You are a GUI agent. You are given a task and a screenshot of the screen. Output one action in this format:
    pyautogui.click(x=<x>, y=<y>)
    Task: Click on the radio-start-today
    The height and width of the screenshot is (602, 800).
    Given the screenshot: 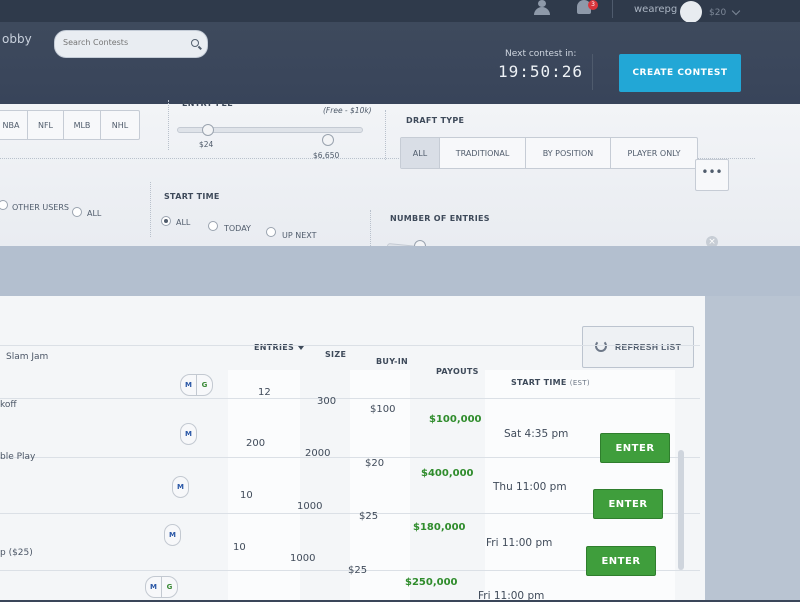 What is the action you would take?
    pyautogui.click(x=213, y=226)
    